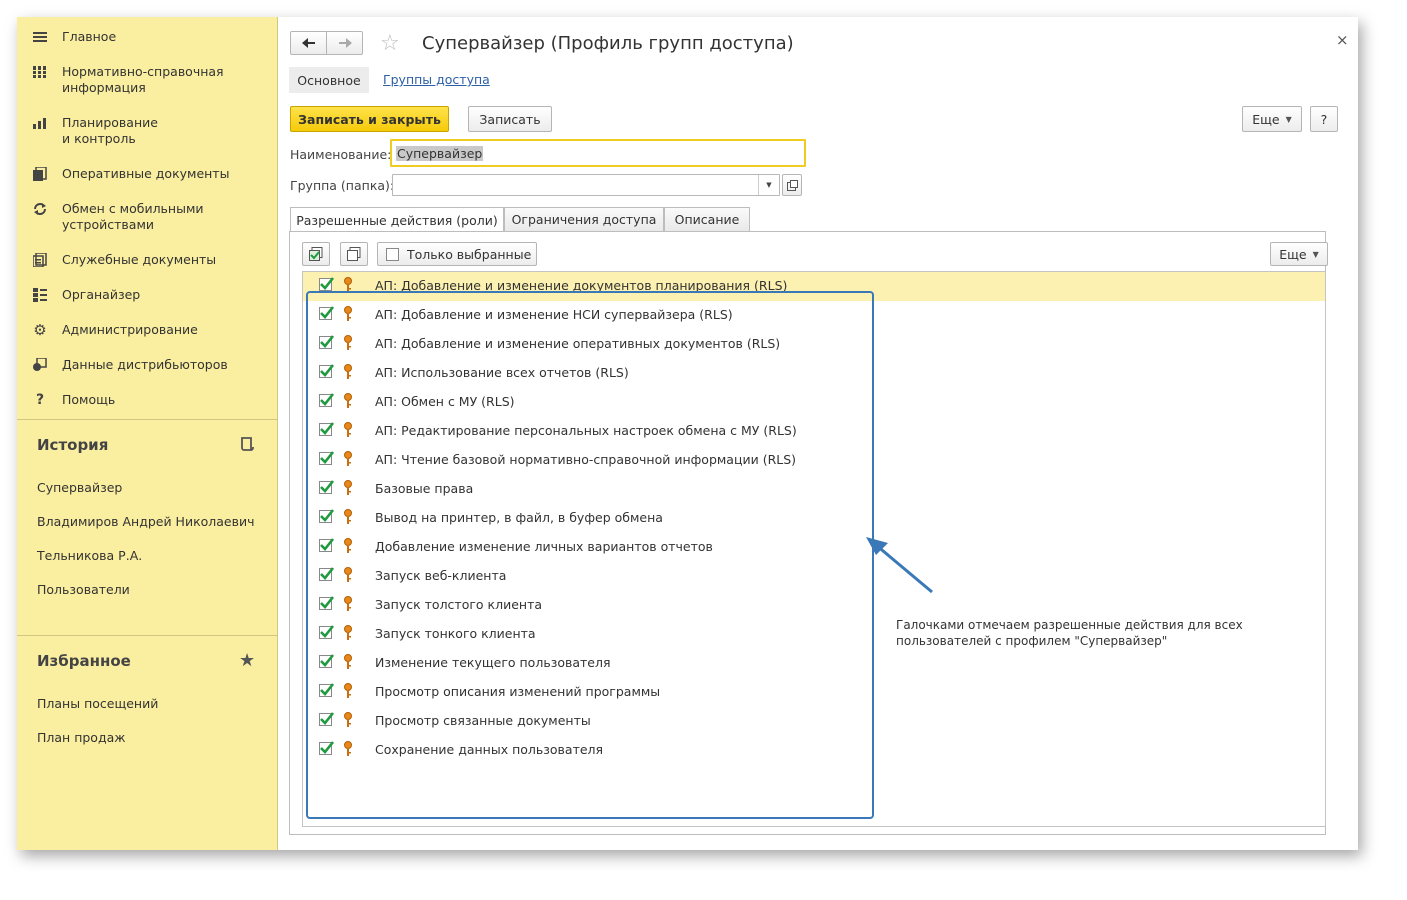 Image resolution: width=1407 pixels, height=900 pixels. I want to click on name-field: Супервайзер, so click(598, 153).